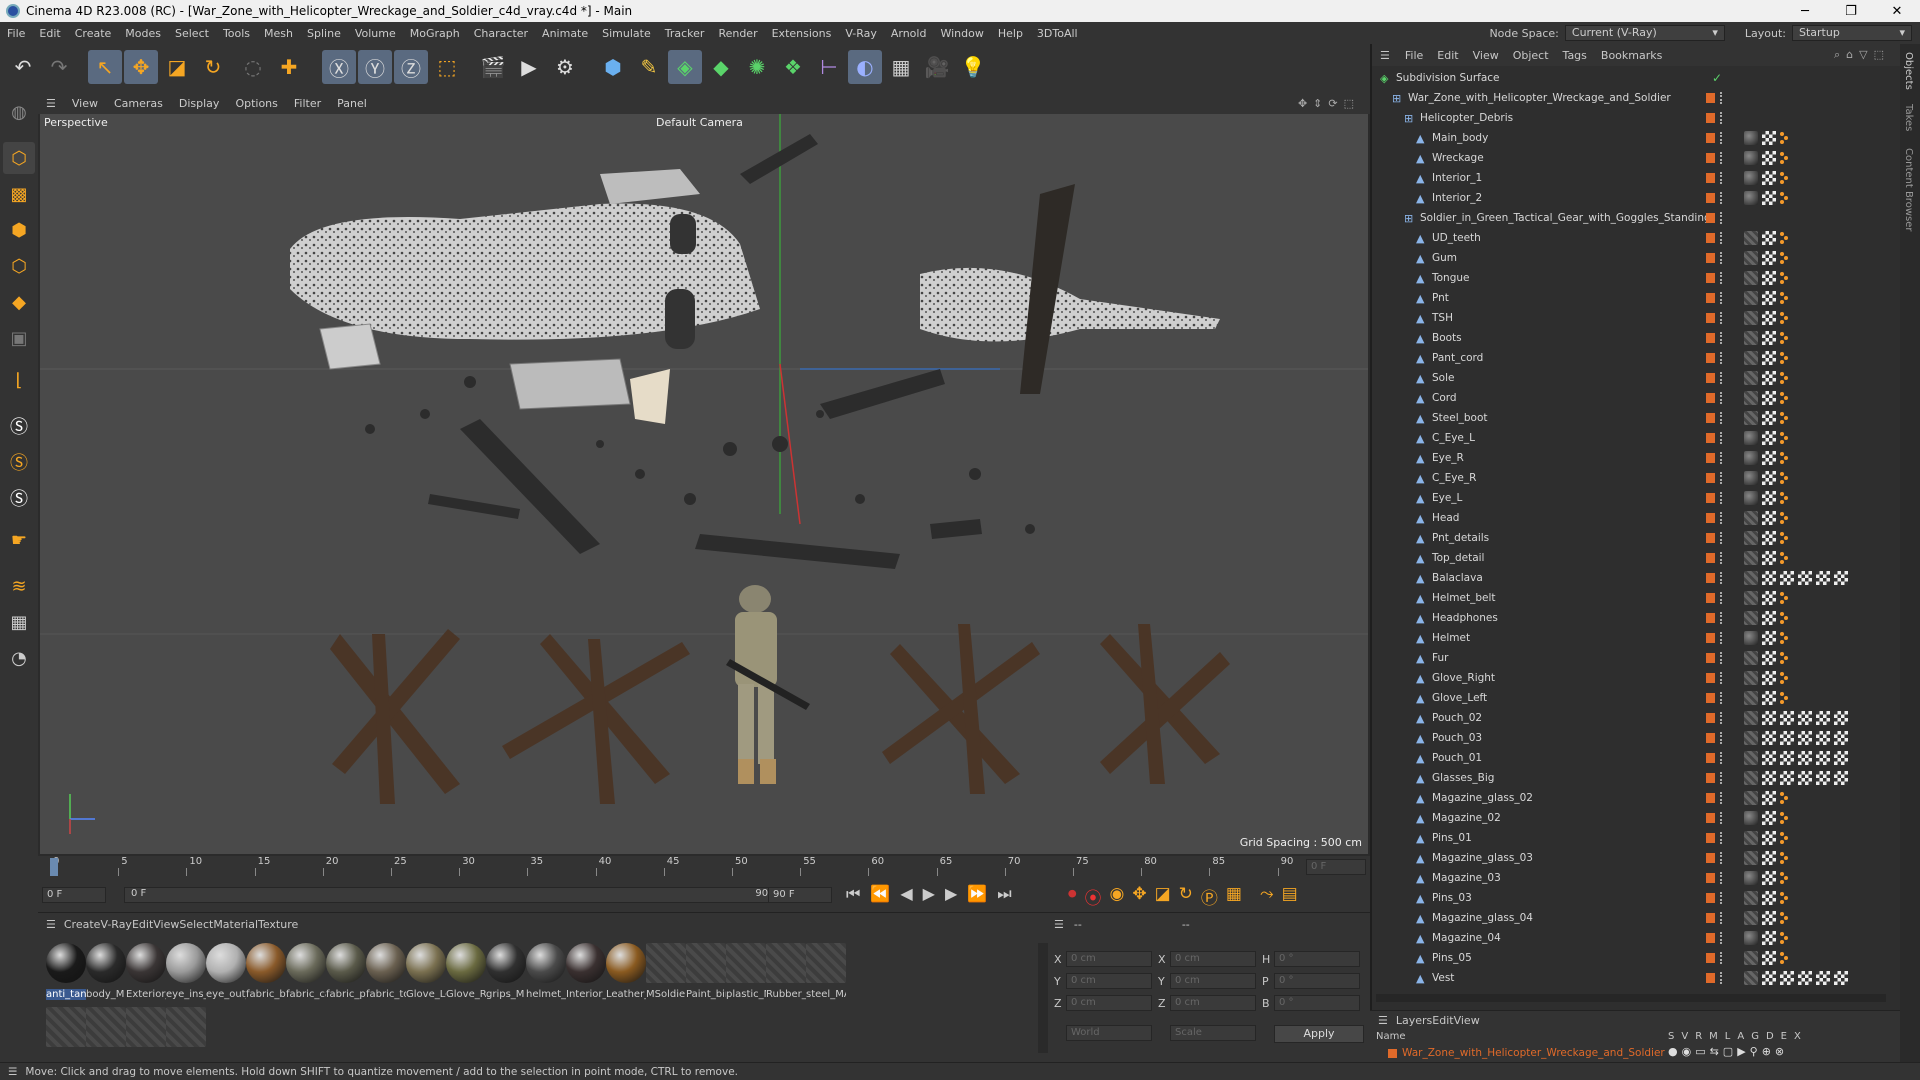  Describe the element at coordinates (1755, 1036) in the screenshot. I see `layer-col-g: G` at that location.